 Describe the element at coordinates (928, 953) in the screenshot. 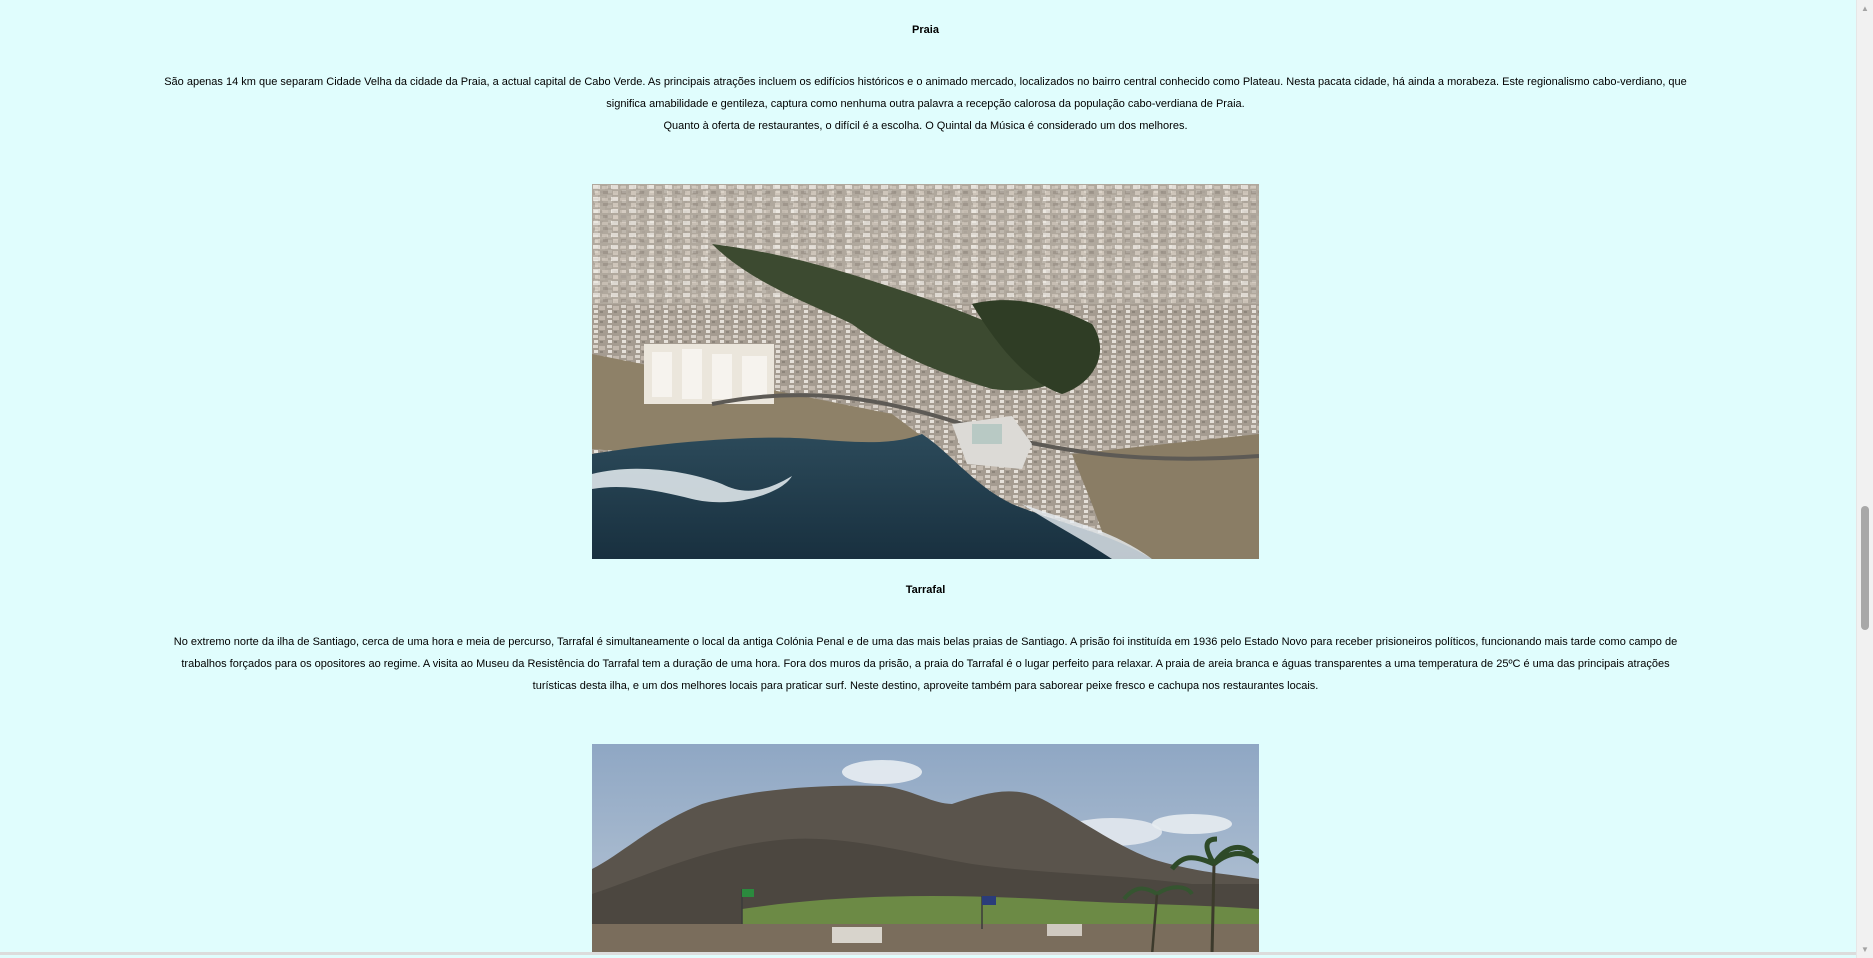

I see `horizontal-scrollbar-track` at that location.